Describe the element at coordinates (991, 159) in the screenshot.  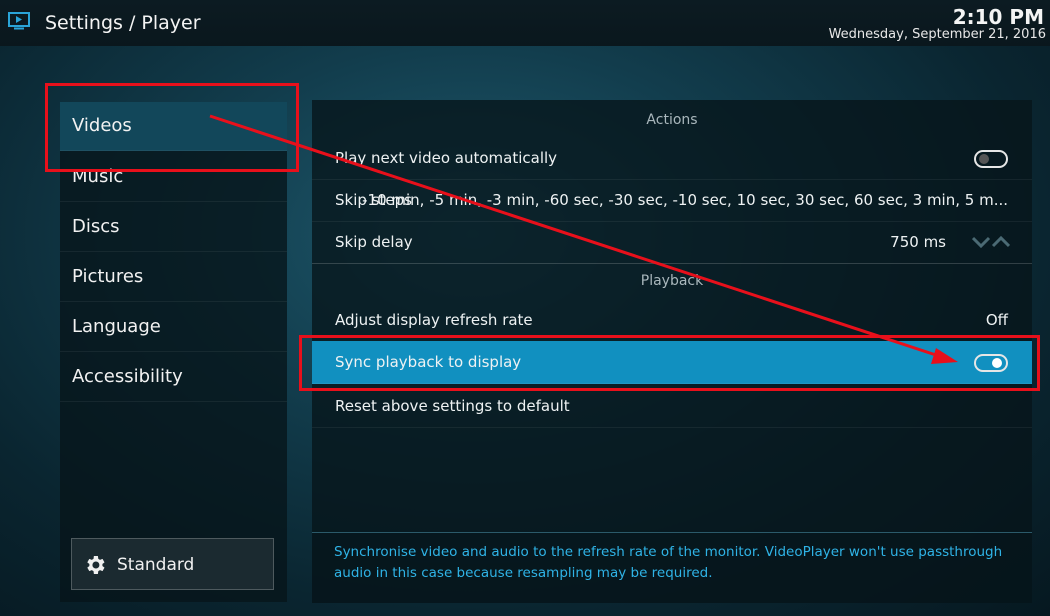
I see `play-next-toggle` at that location.